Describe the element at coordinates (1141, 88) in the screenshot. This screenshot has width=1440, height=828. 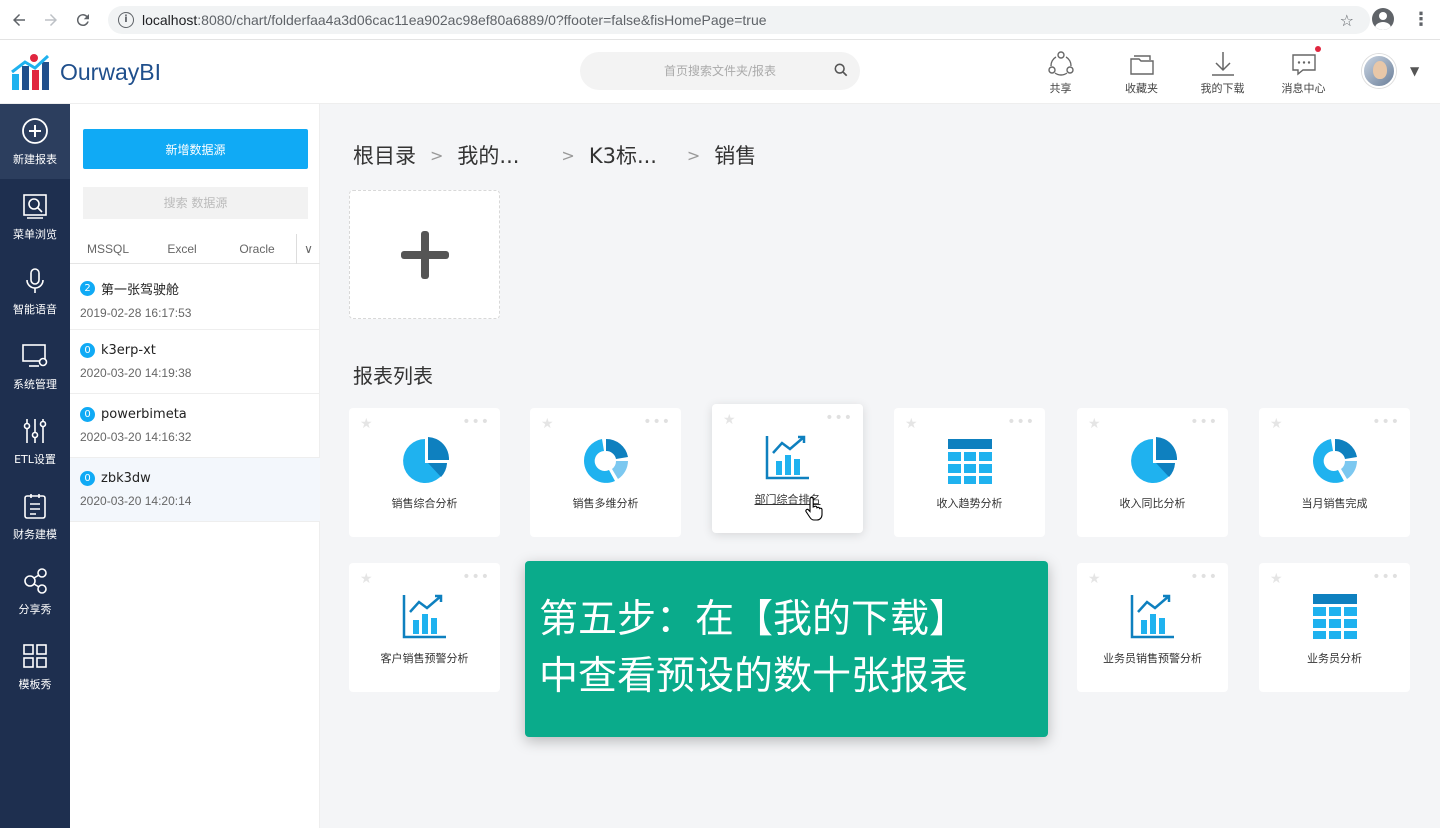
I see `favorites-label: 收藏夹` at that location.